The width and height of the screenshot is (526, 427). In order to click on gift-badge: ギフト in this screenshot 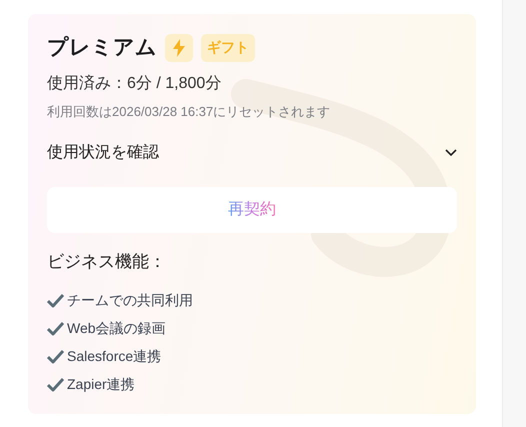, I will do `click(228, 48)`.